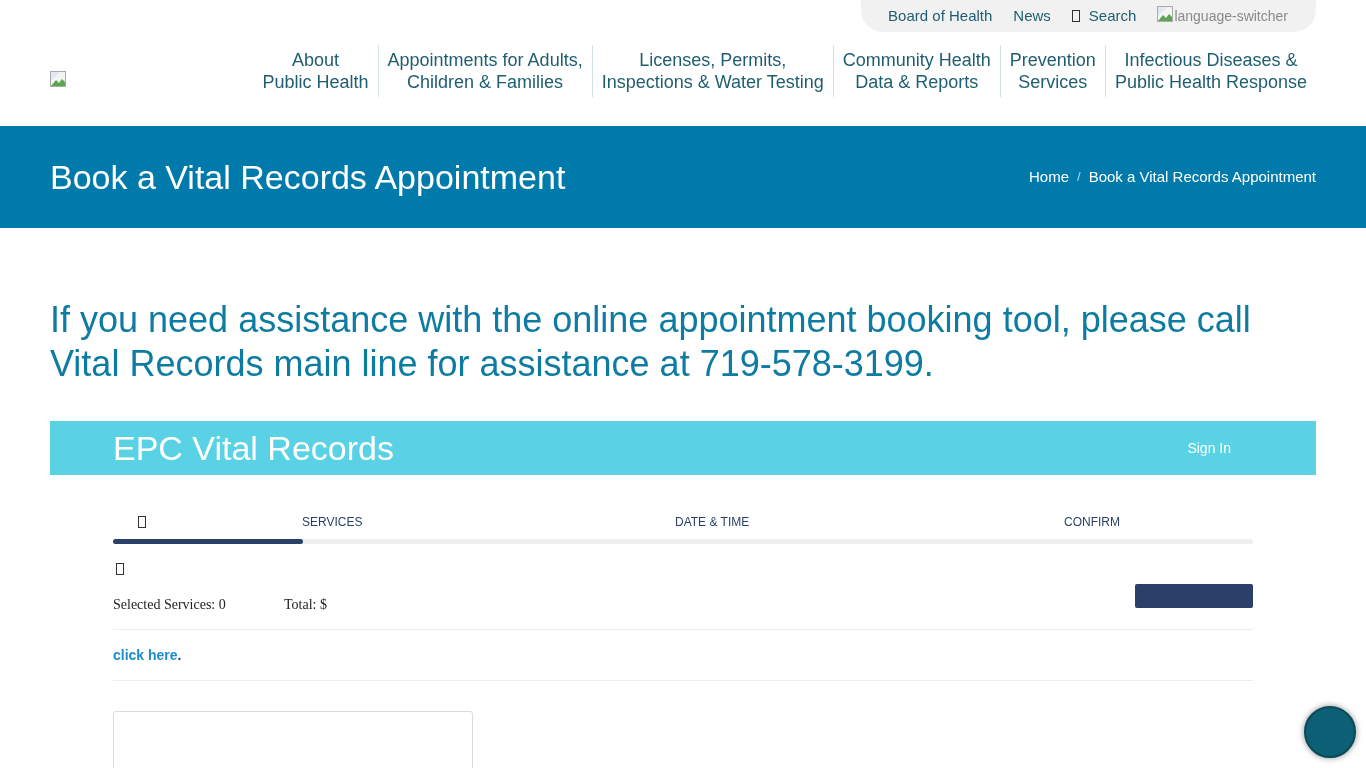 This screenshot has width=1366, height=768. I want to click on utility-link: News, so click(1032, 16).